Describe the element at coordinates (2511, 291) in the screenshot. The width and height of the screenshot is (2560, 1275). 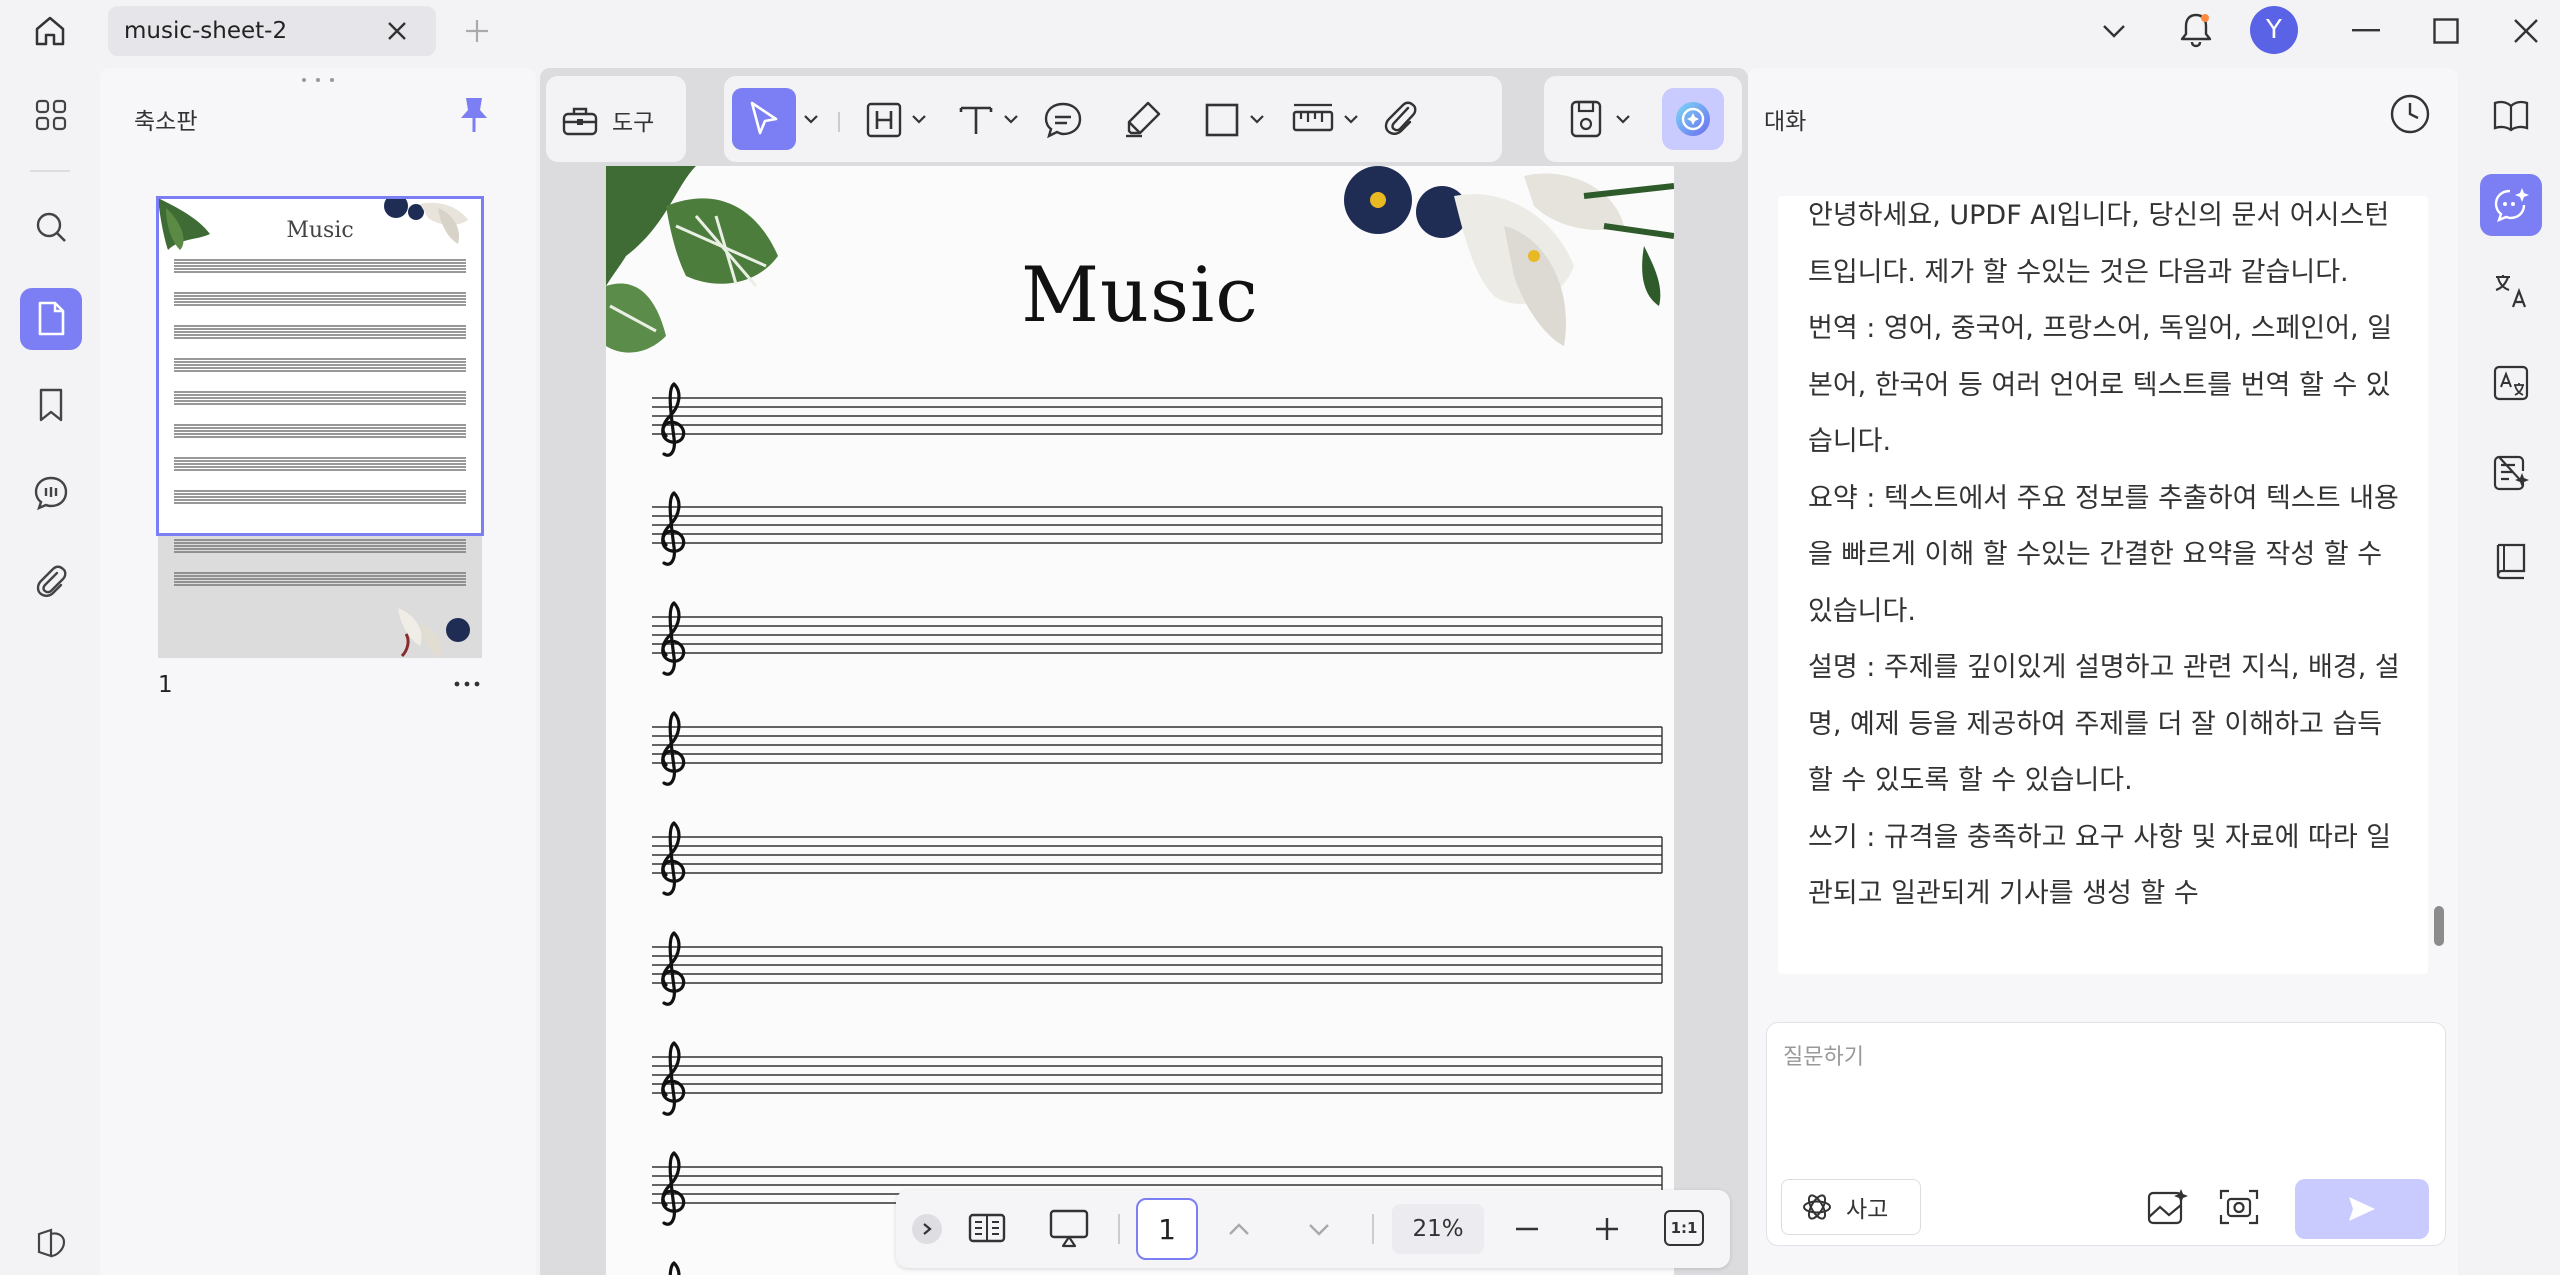
I see `translate-icon` at that location.